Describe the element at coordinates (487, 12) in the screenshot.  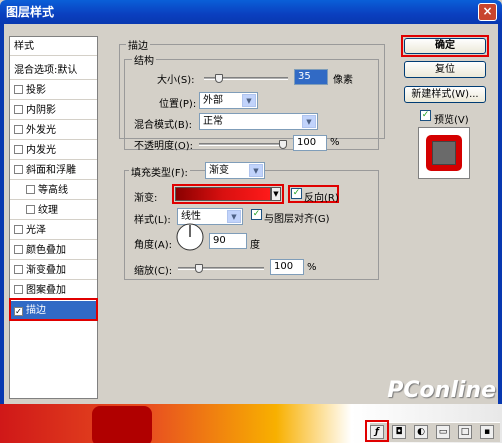
I see `close-button: ×` at that location.